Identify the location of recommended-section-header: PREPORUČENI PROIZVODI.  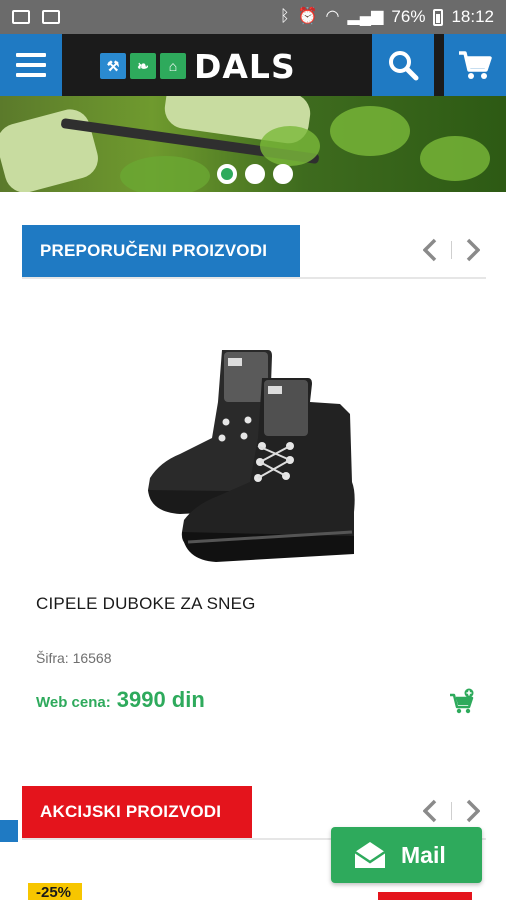
(254, 252).